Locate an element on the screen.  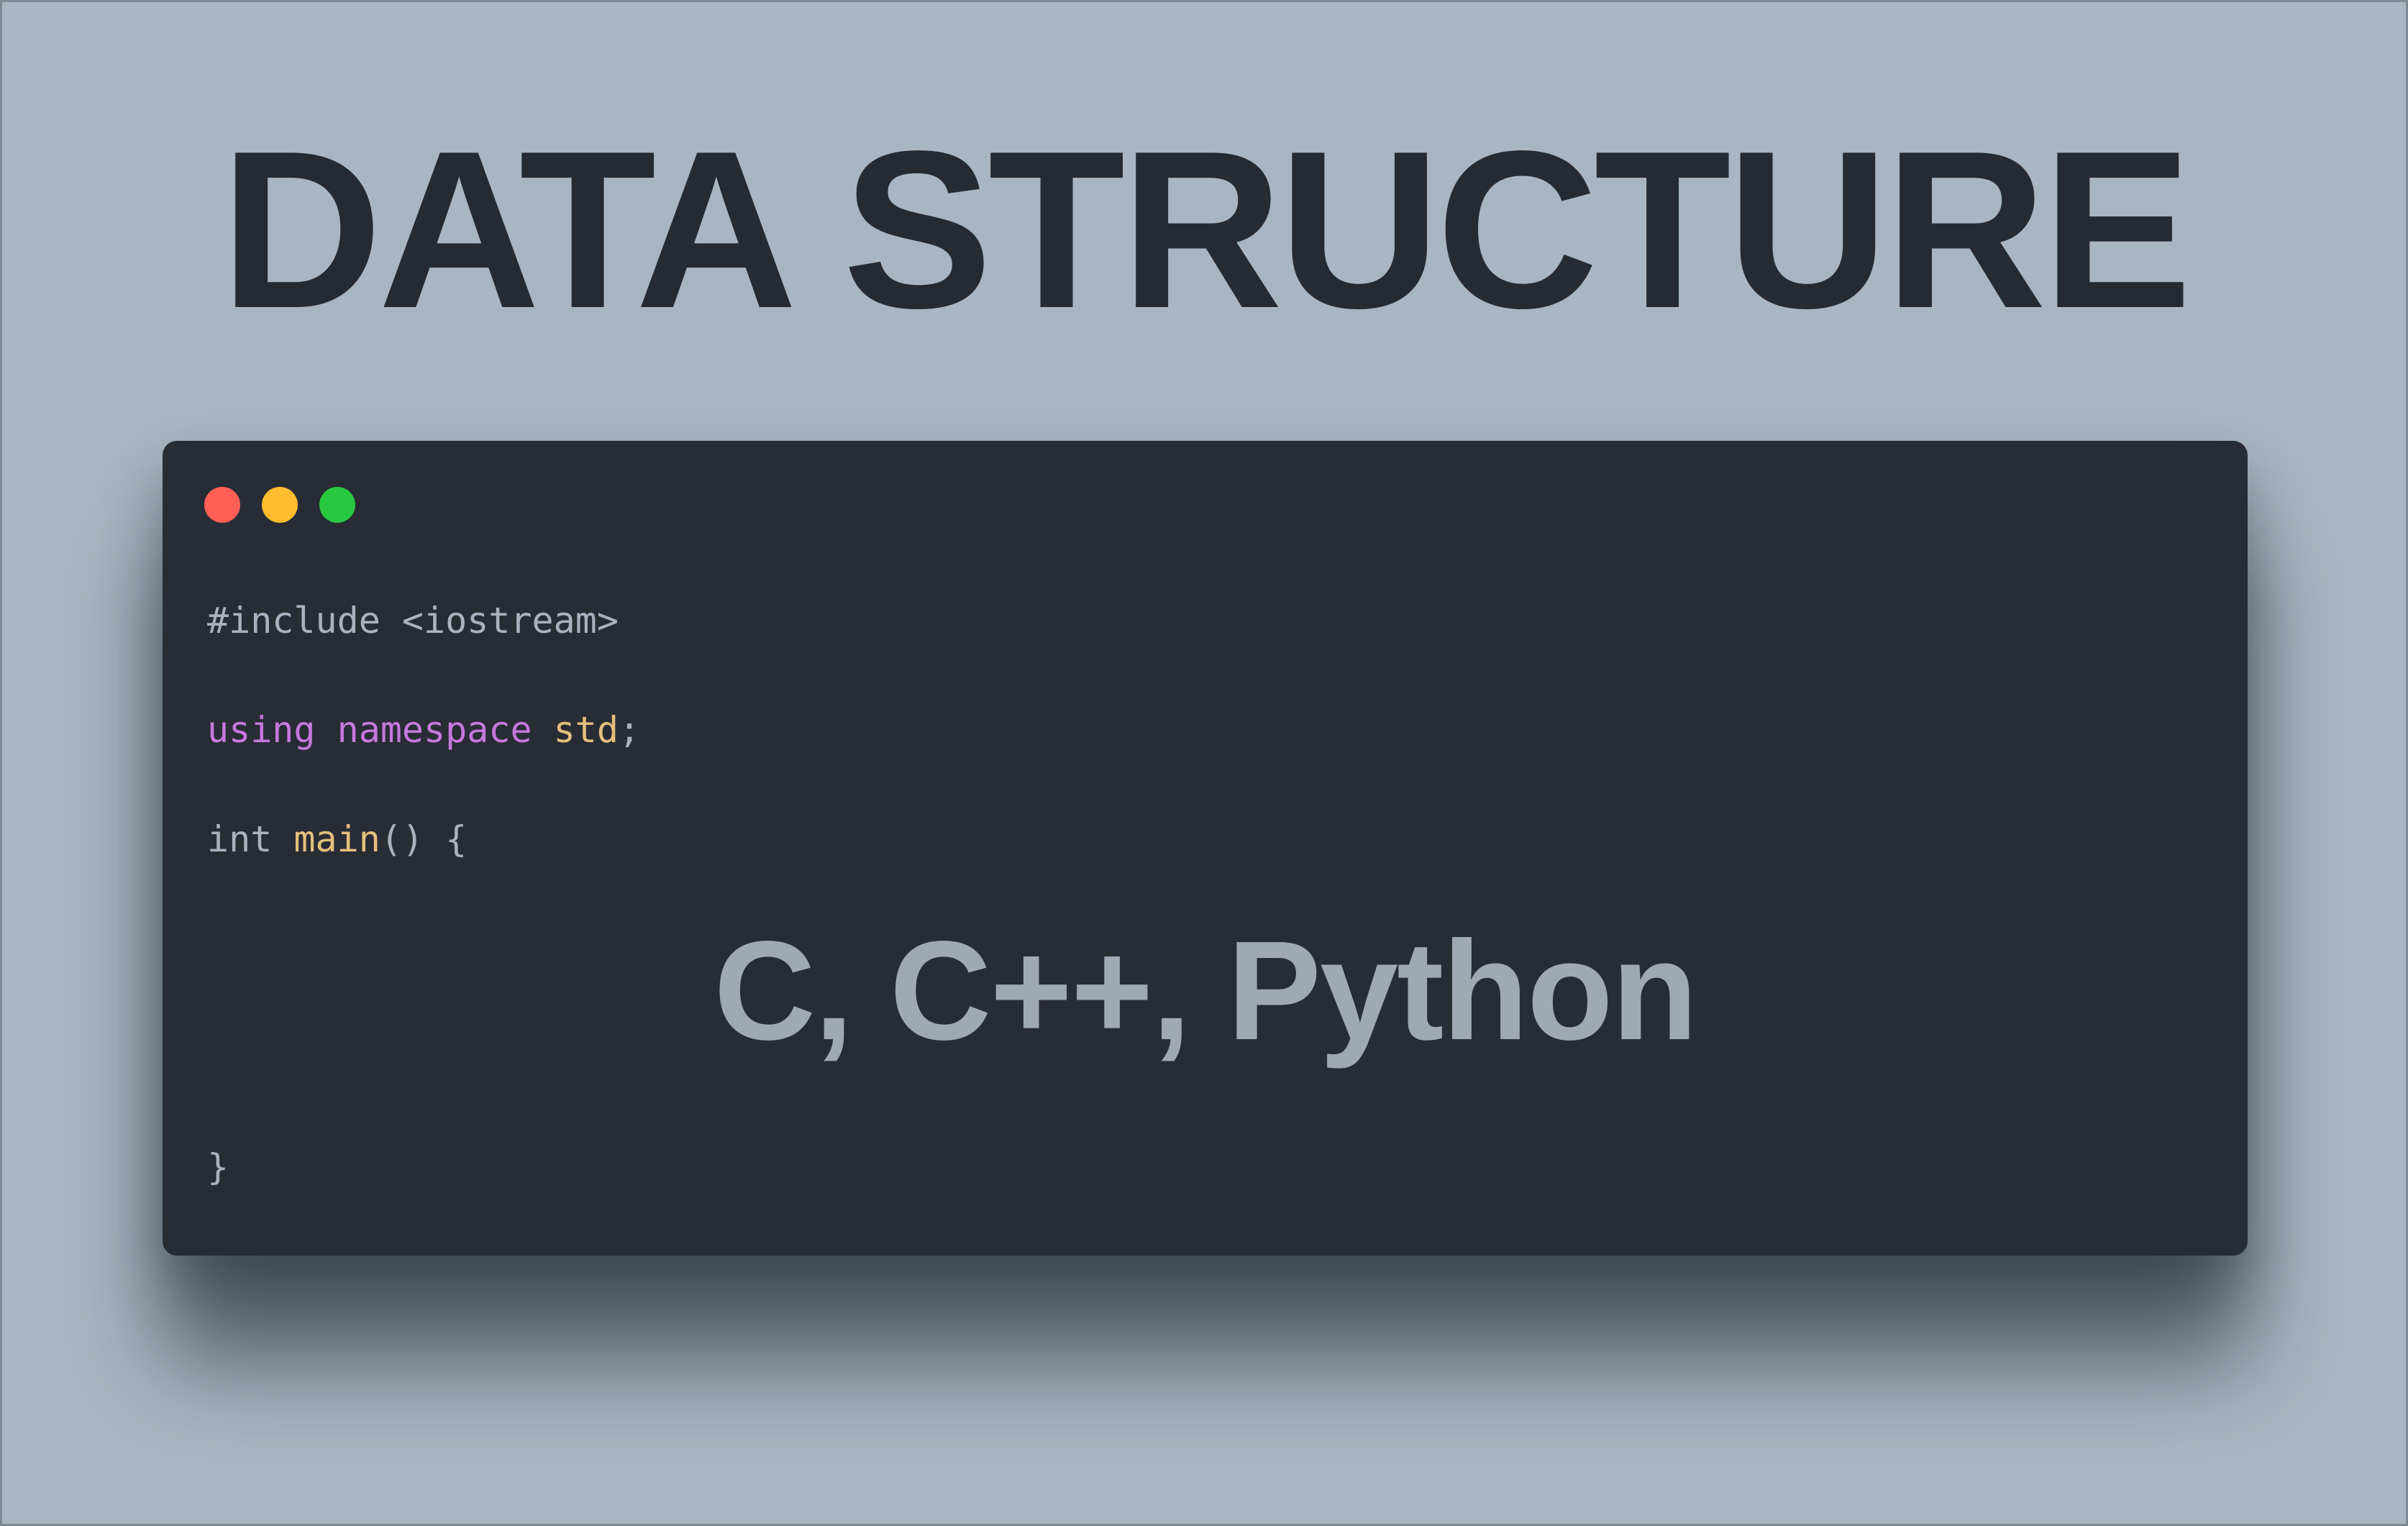
namespace-std: std is located at coordinates (586, 730).